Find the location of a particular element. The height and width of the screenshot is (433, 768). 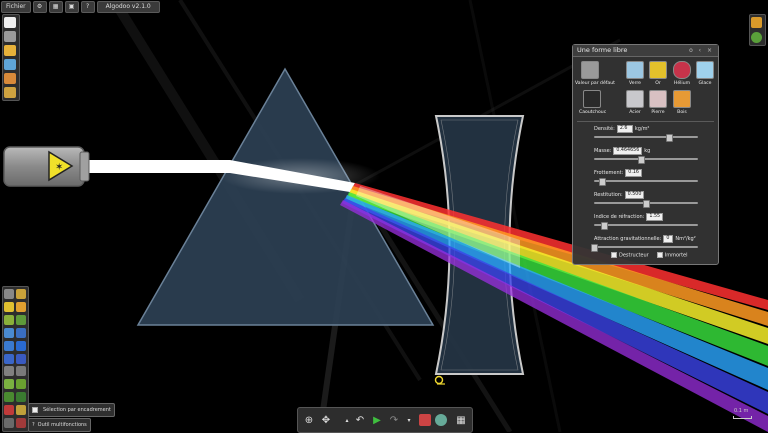

fixate-tool-icon is located at coordinates (21, 384).